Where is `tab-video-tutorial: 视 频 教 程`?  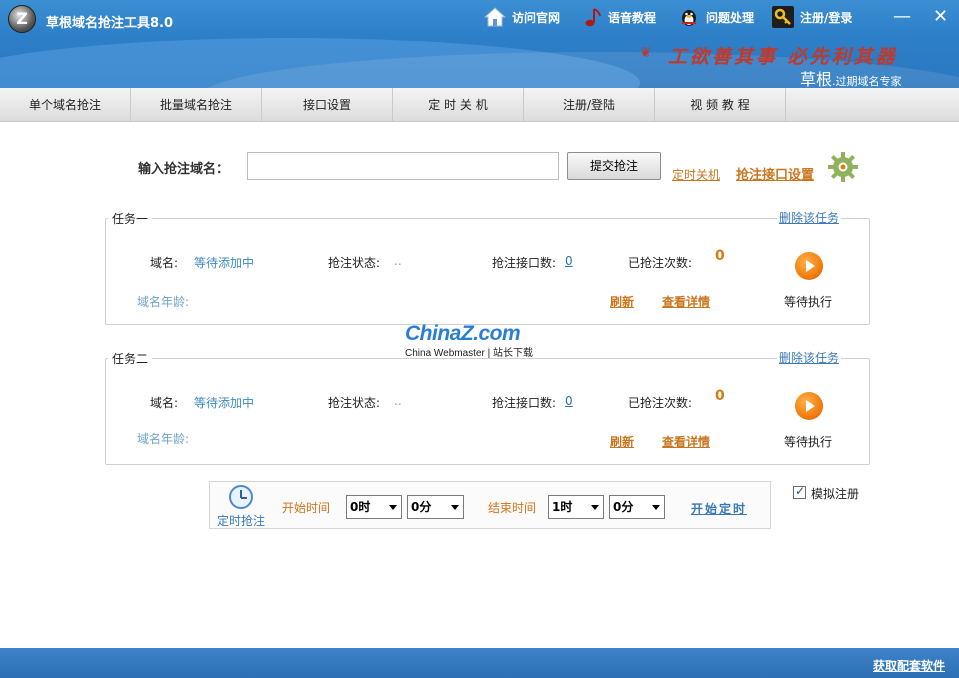 tab-video-tutorial: 视 频 教 程 is located at coordinates (720, 105).